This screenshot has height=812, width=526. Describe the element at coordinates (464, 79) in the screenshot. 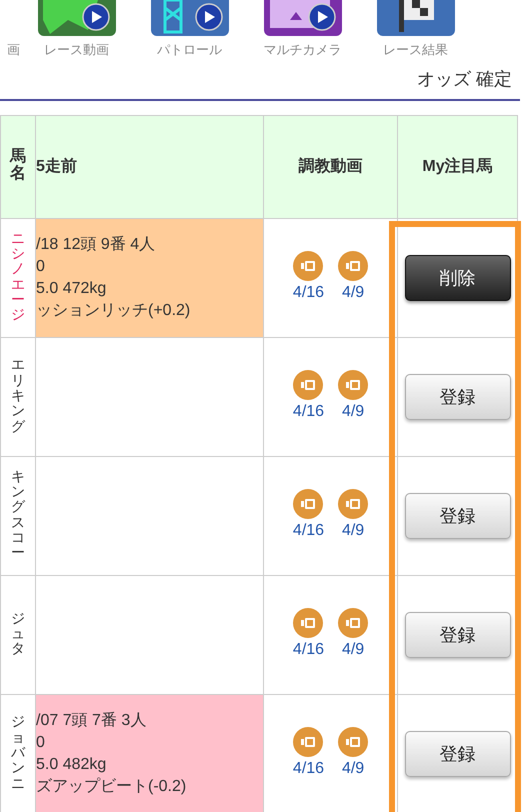

I see `odds-status: オッズ 確定` at that location.